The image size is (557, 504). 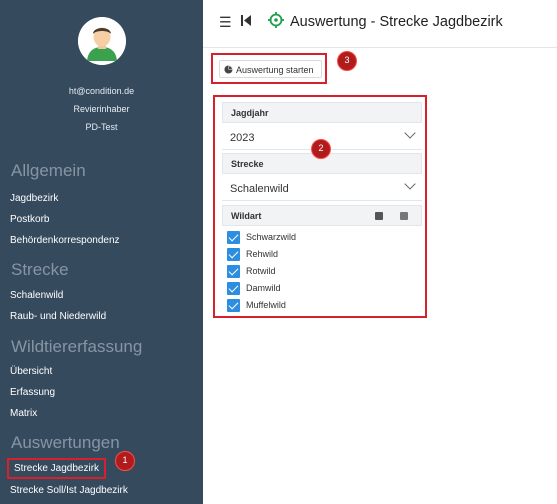 I want to click on avatar, so click(x=102, y=41).